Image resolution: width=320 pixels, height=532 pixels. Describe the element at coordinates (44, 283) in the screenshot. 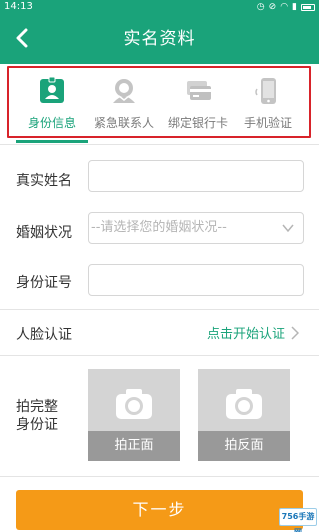

I see `id-number-label: 身份证号` at that location.